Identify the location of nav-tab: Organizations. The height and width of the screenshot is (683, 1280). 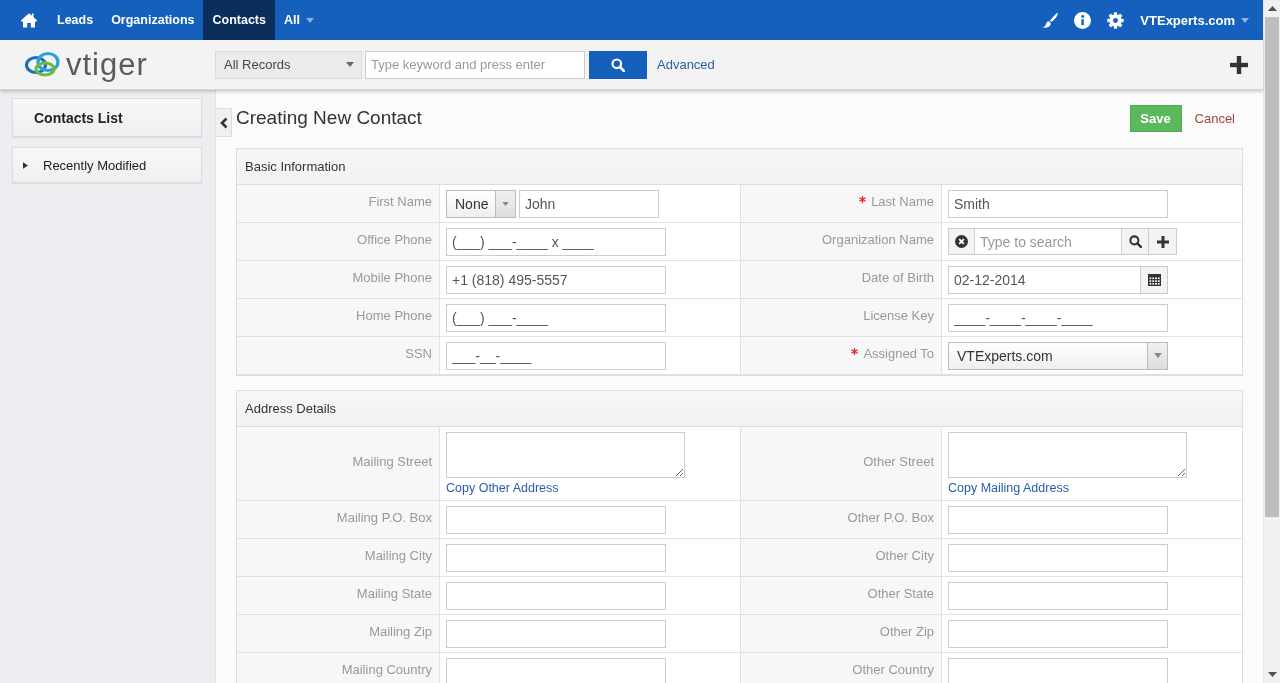
(153, 20).